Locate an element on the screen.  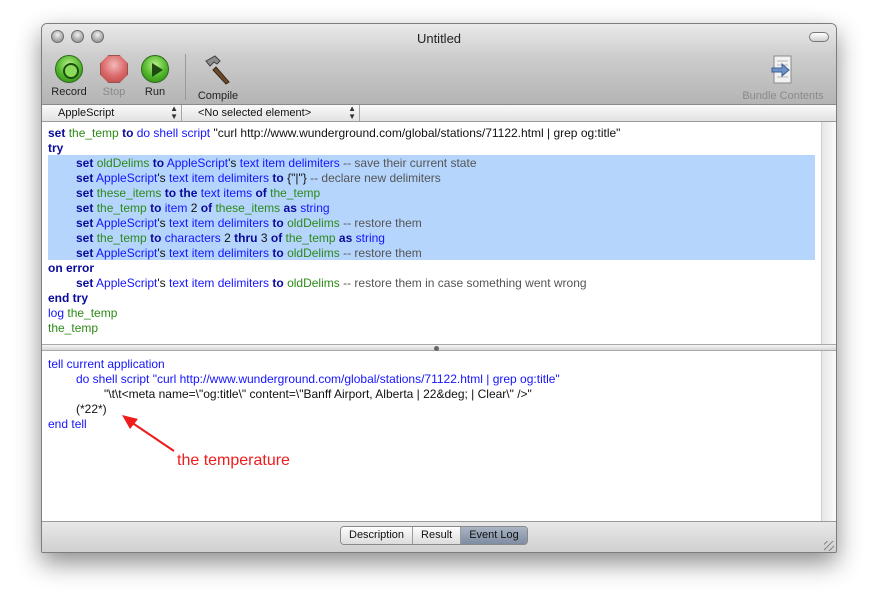
toolbar-separator is located at coordinates (185, 77).